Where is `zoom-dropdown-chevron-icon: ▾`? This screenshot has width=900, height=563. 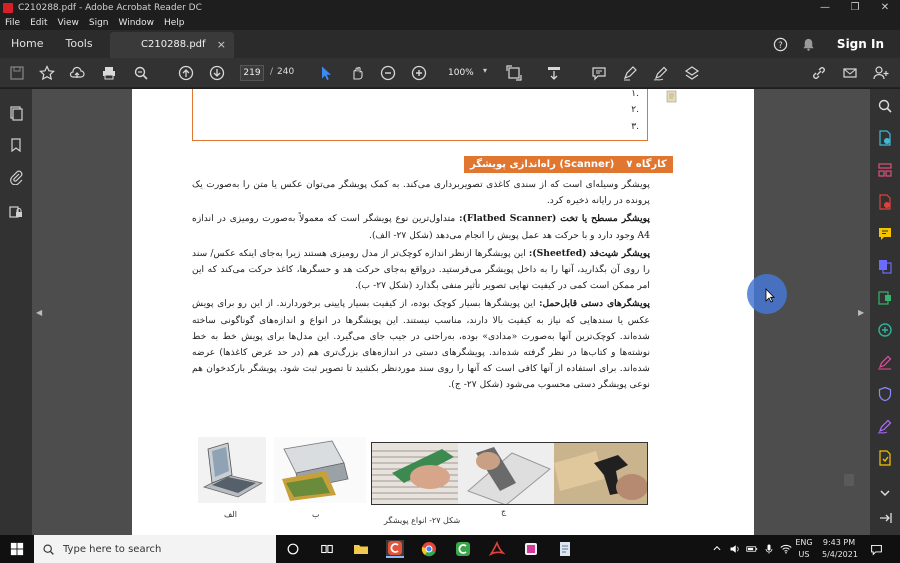 zoom-dropdown-chevron-icon: ▾ is located at coordinates (485, 70).